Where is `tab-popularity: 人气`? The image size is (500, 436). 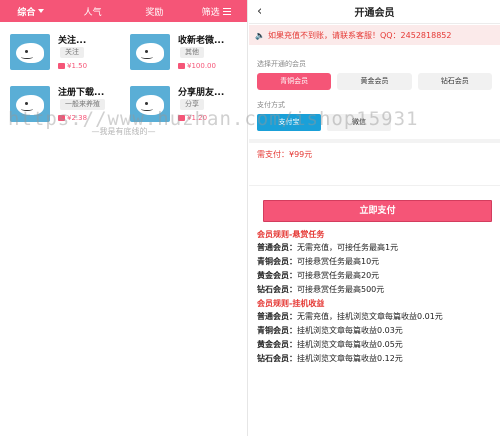
tab-popularity: 人气 is located at coordinates (93, 11).